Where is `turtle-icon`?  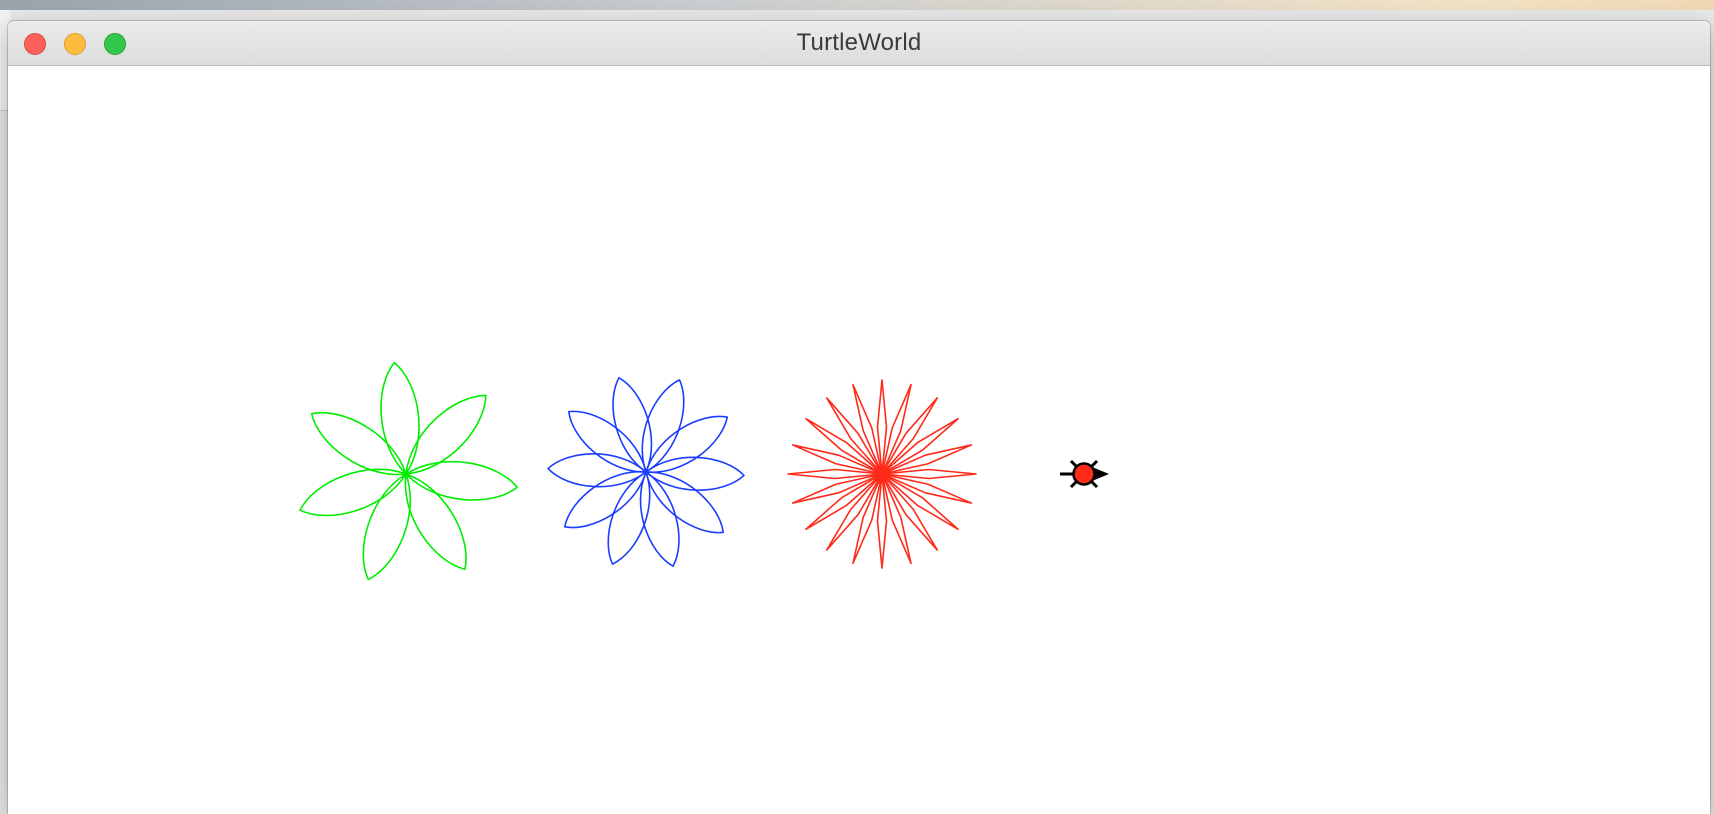 turtle-icon is located at coordinates (1084, 474).